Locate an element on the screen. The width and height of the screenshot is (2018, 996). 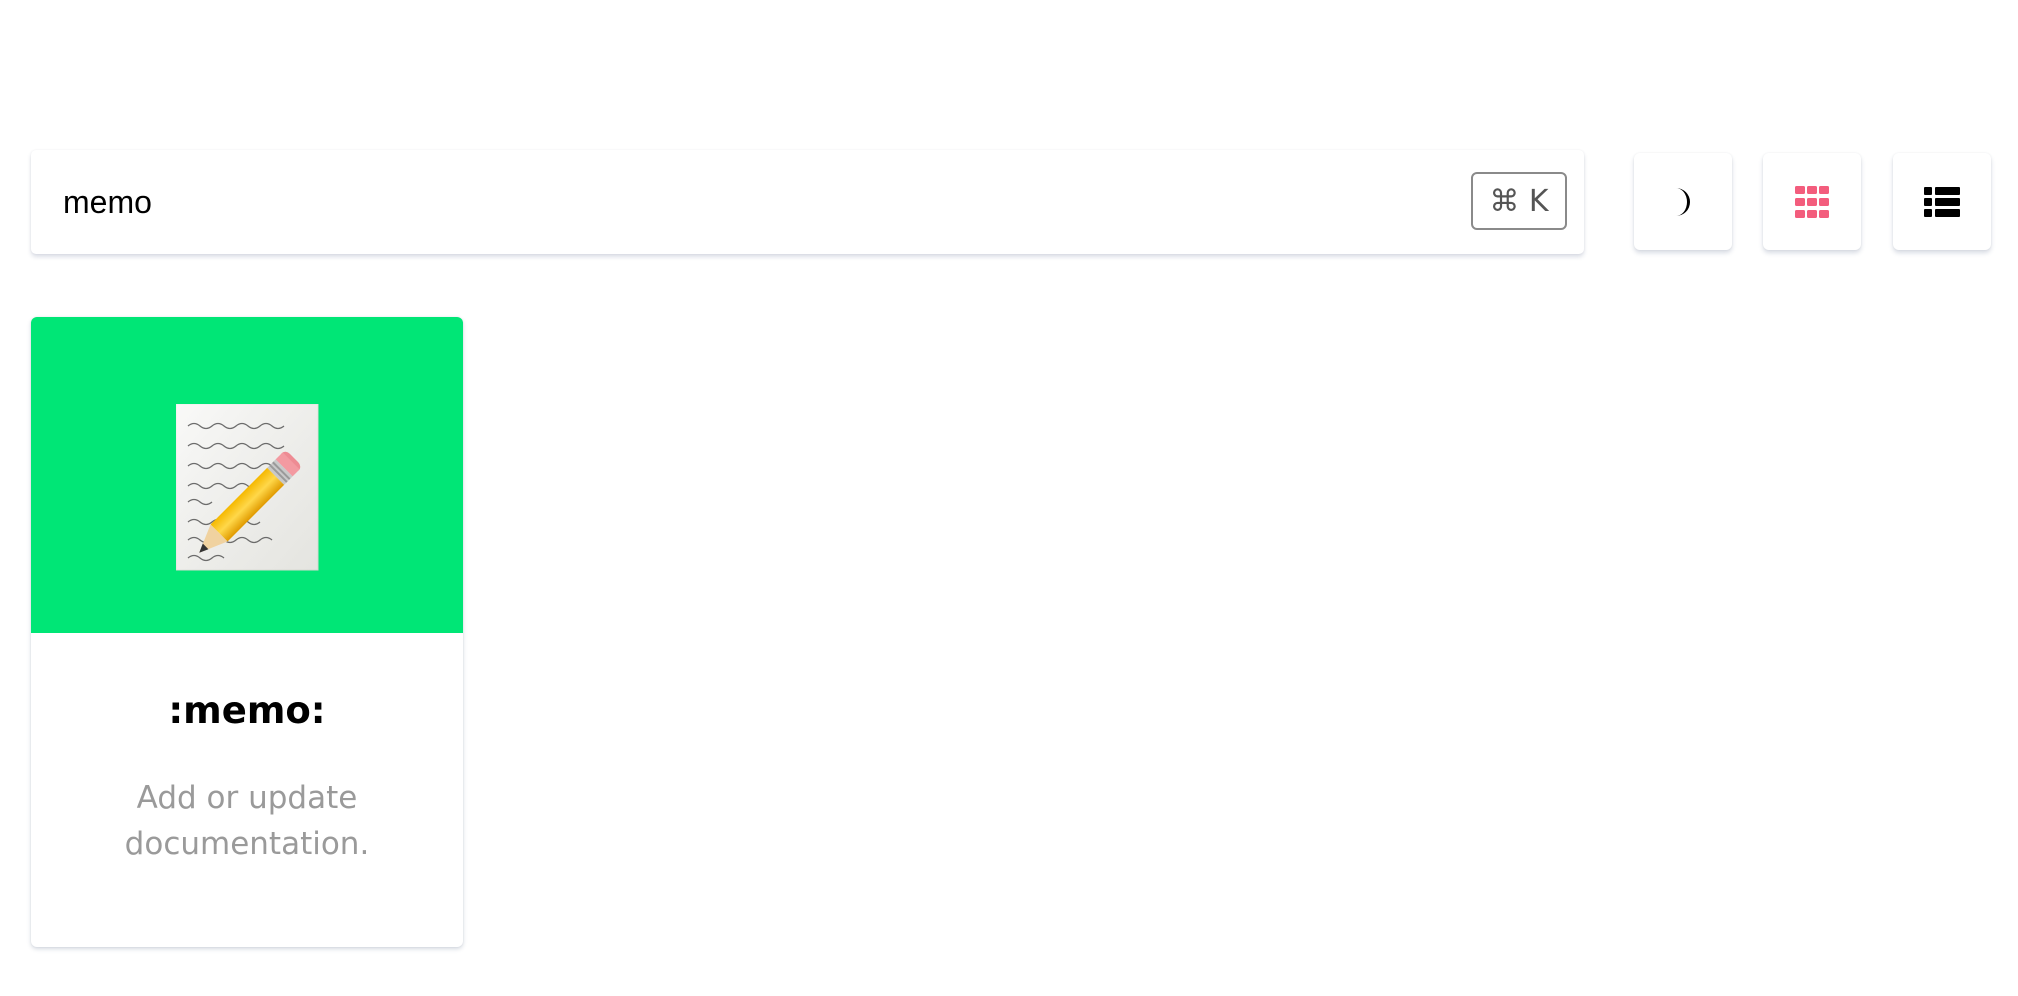
grid-view-button is located at coordinates (1812, 201).